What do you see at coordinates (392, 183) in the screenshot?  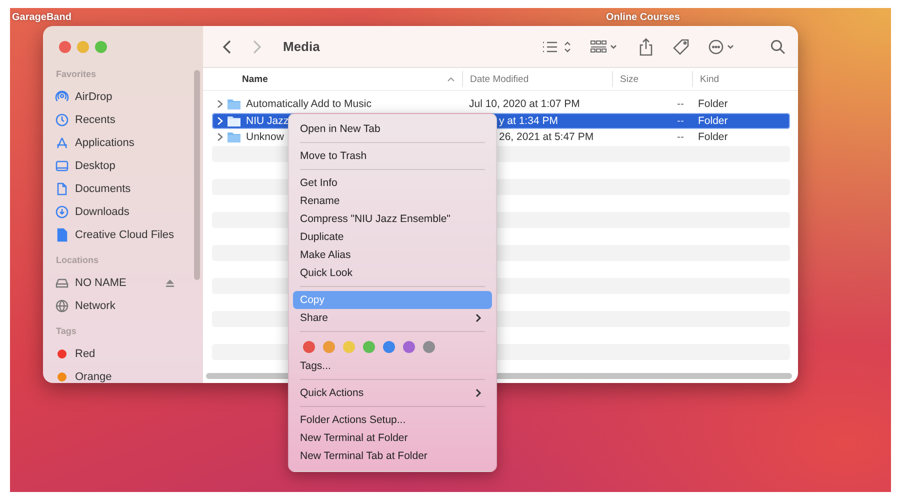 I see `menu-item: Get Info` at bounding box center [392, 183].